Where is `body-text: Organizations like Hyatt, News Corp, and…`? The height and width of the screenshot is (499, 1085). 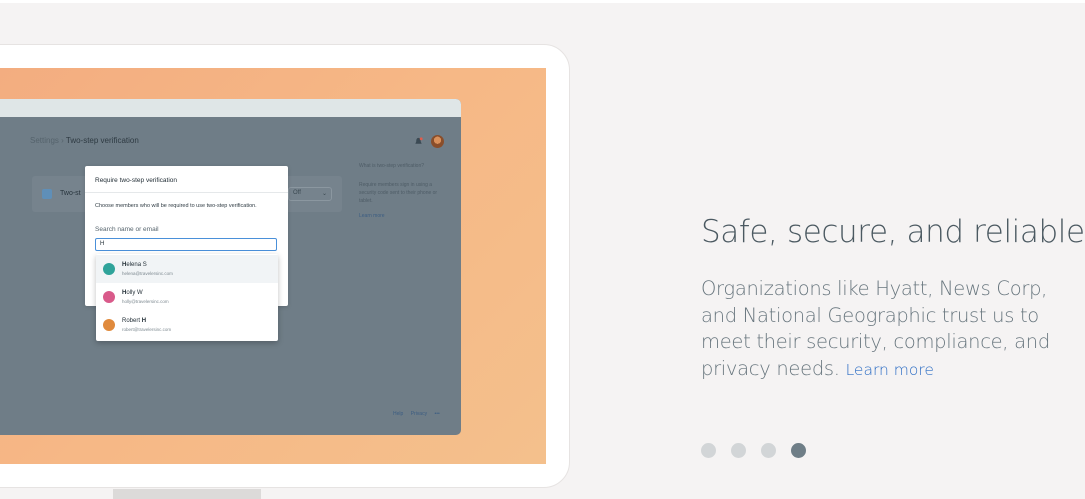
body-text: Organizations like Hyatt, News Corp, and… is located at coordinates (886, 329).